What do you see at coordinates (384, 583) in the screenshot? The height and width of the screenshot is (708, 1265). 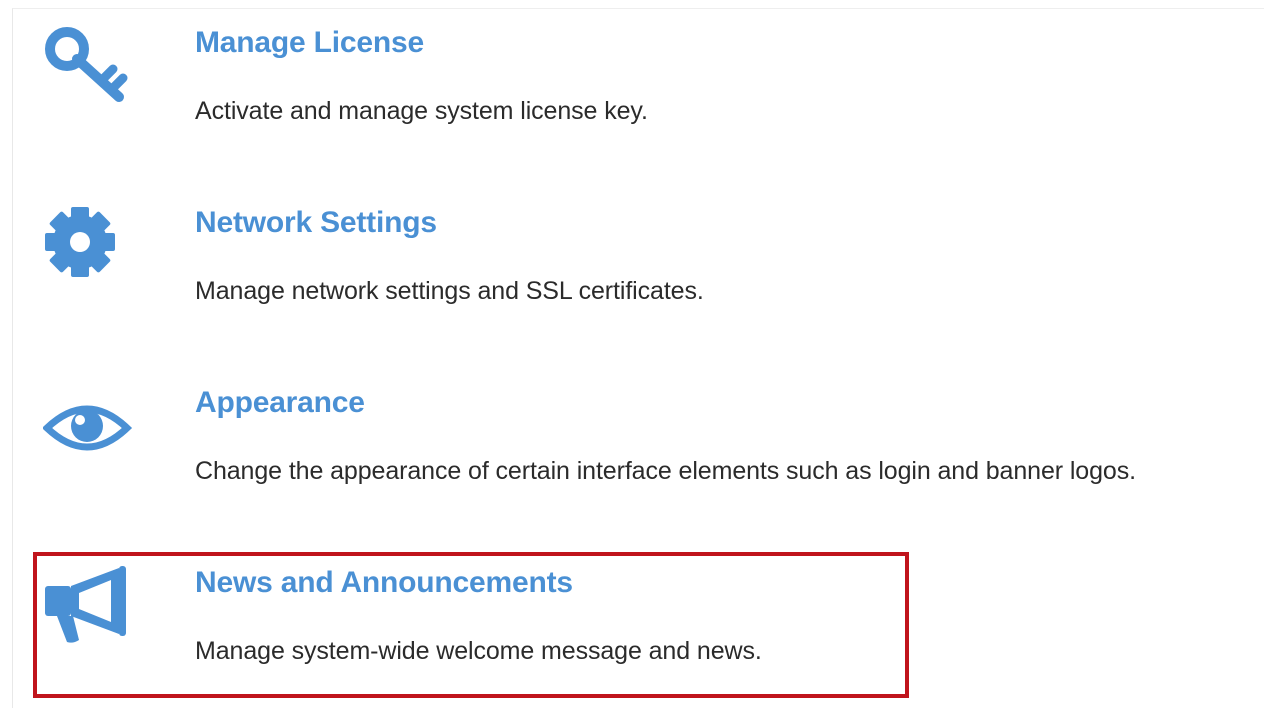 I see `news-and-announcements-link: News and Announcements` at bounding box center [384, 583].